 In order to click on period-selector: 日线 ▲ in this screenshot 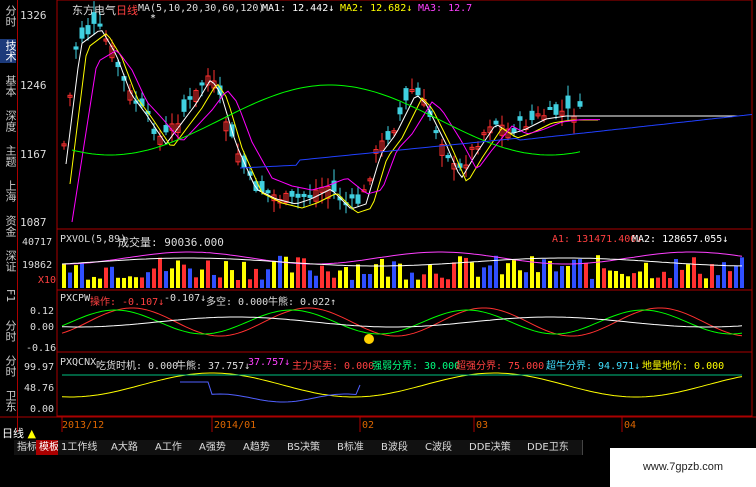, I will do `click(19, 433)`.